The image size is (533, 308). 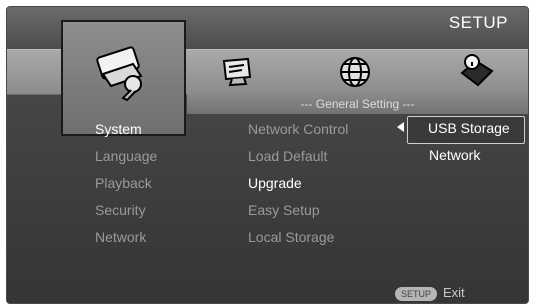 I want to click on setup-button-icon: SETUP, so click(x=416, y=293).